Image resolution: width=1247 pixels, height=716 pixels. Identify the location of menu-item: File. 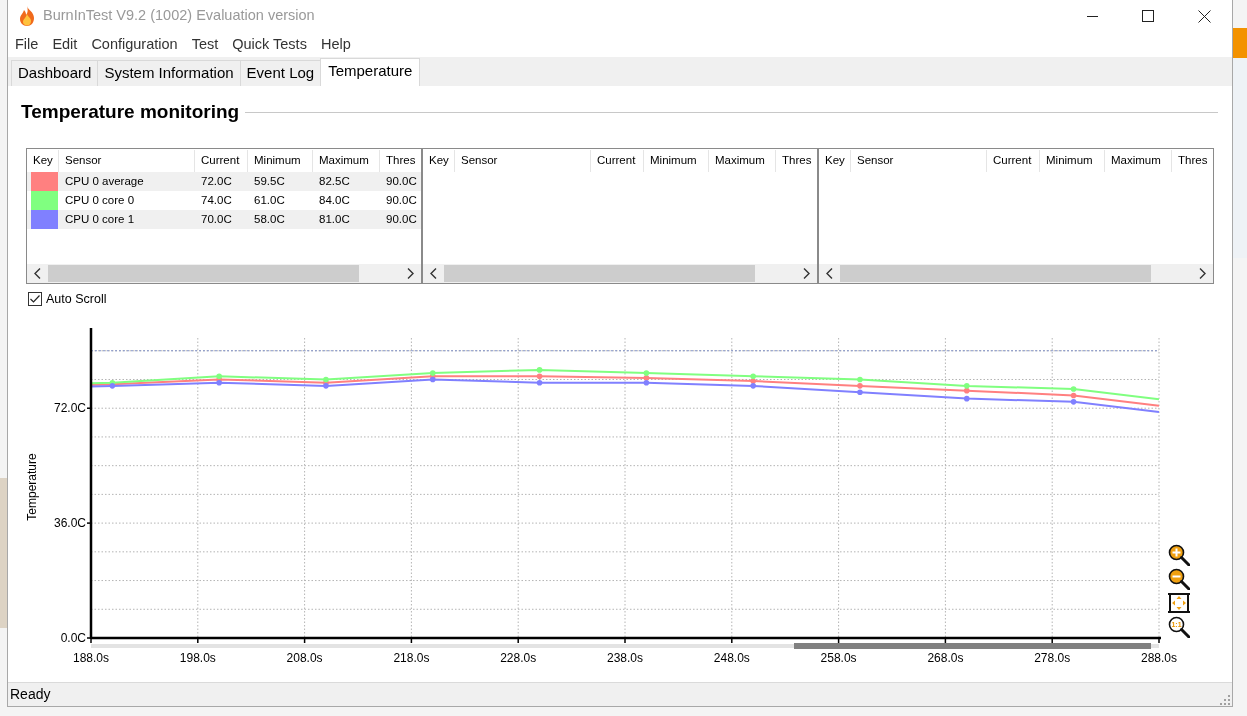
(27, 44).